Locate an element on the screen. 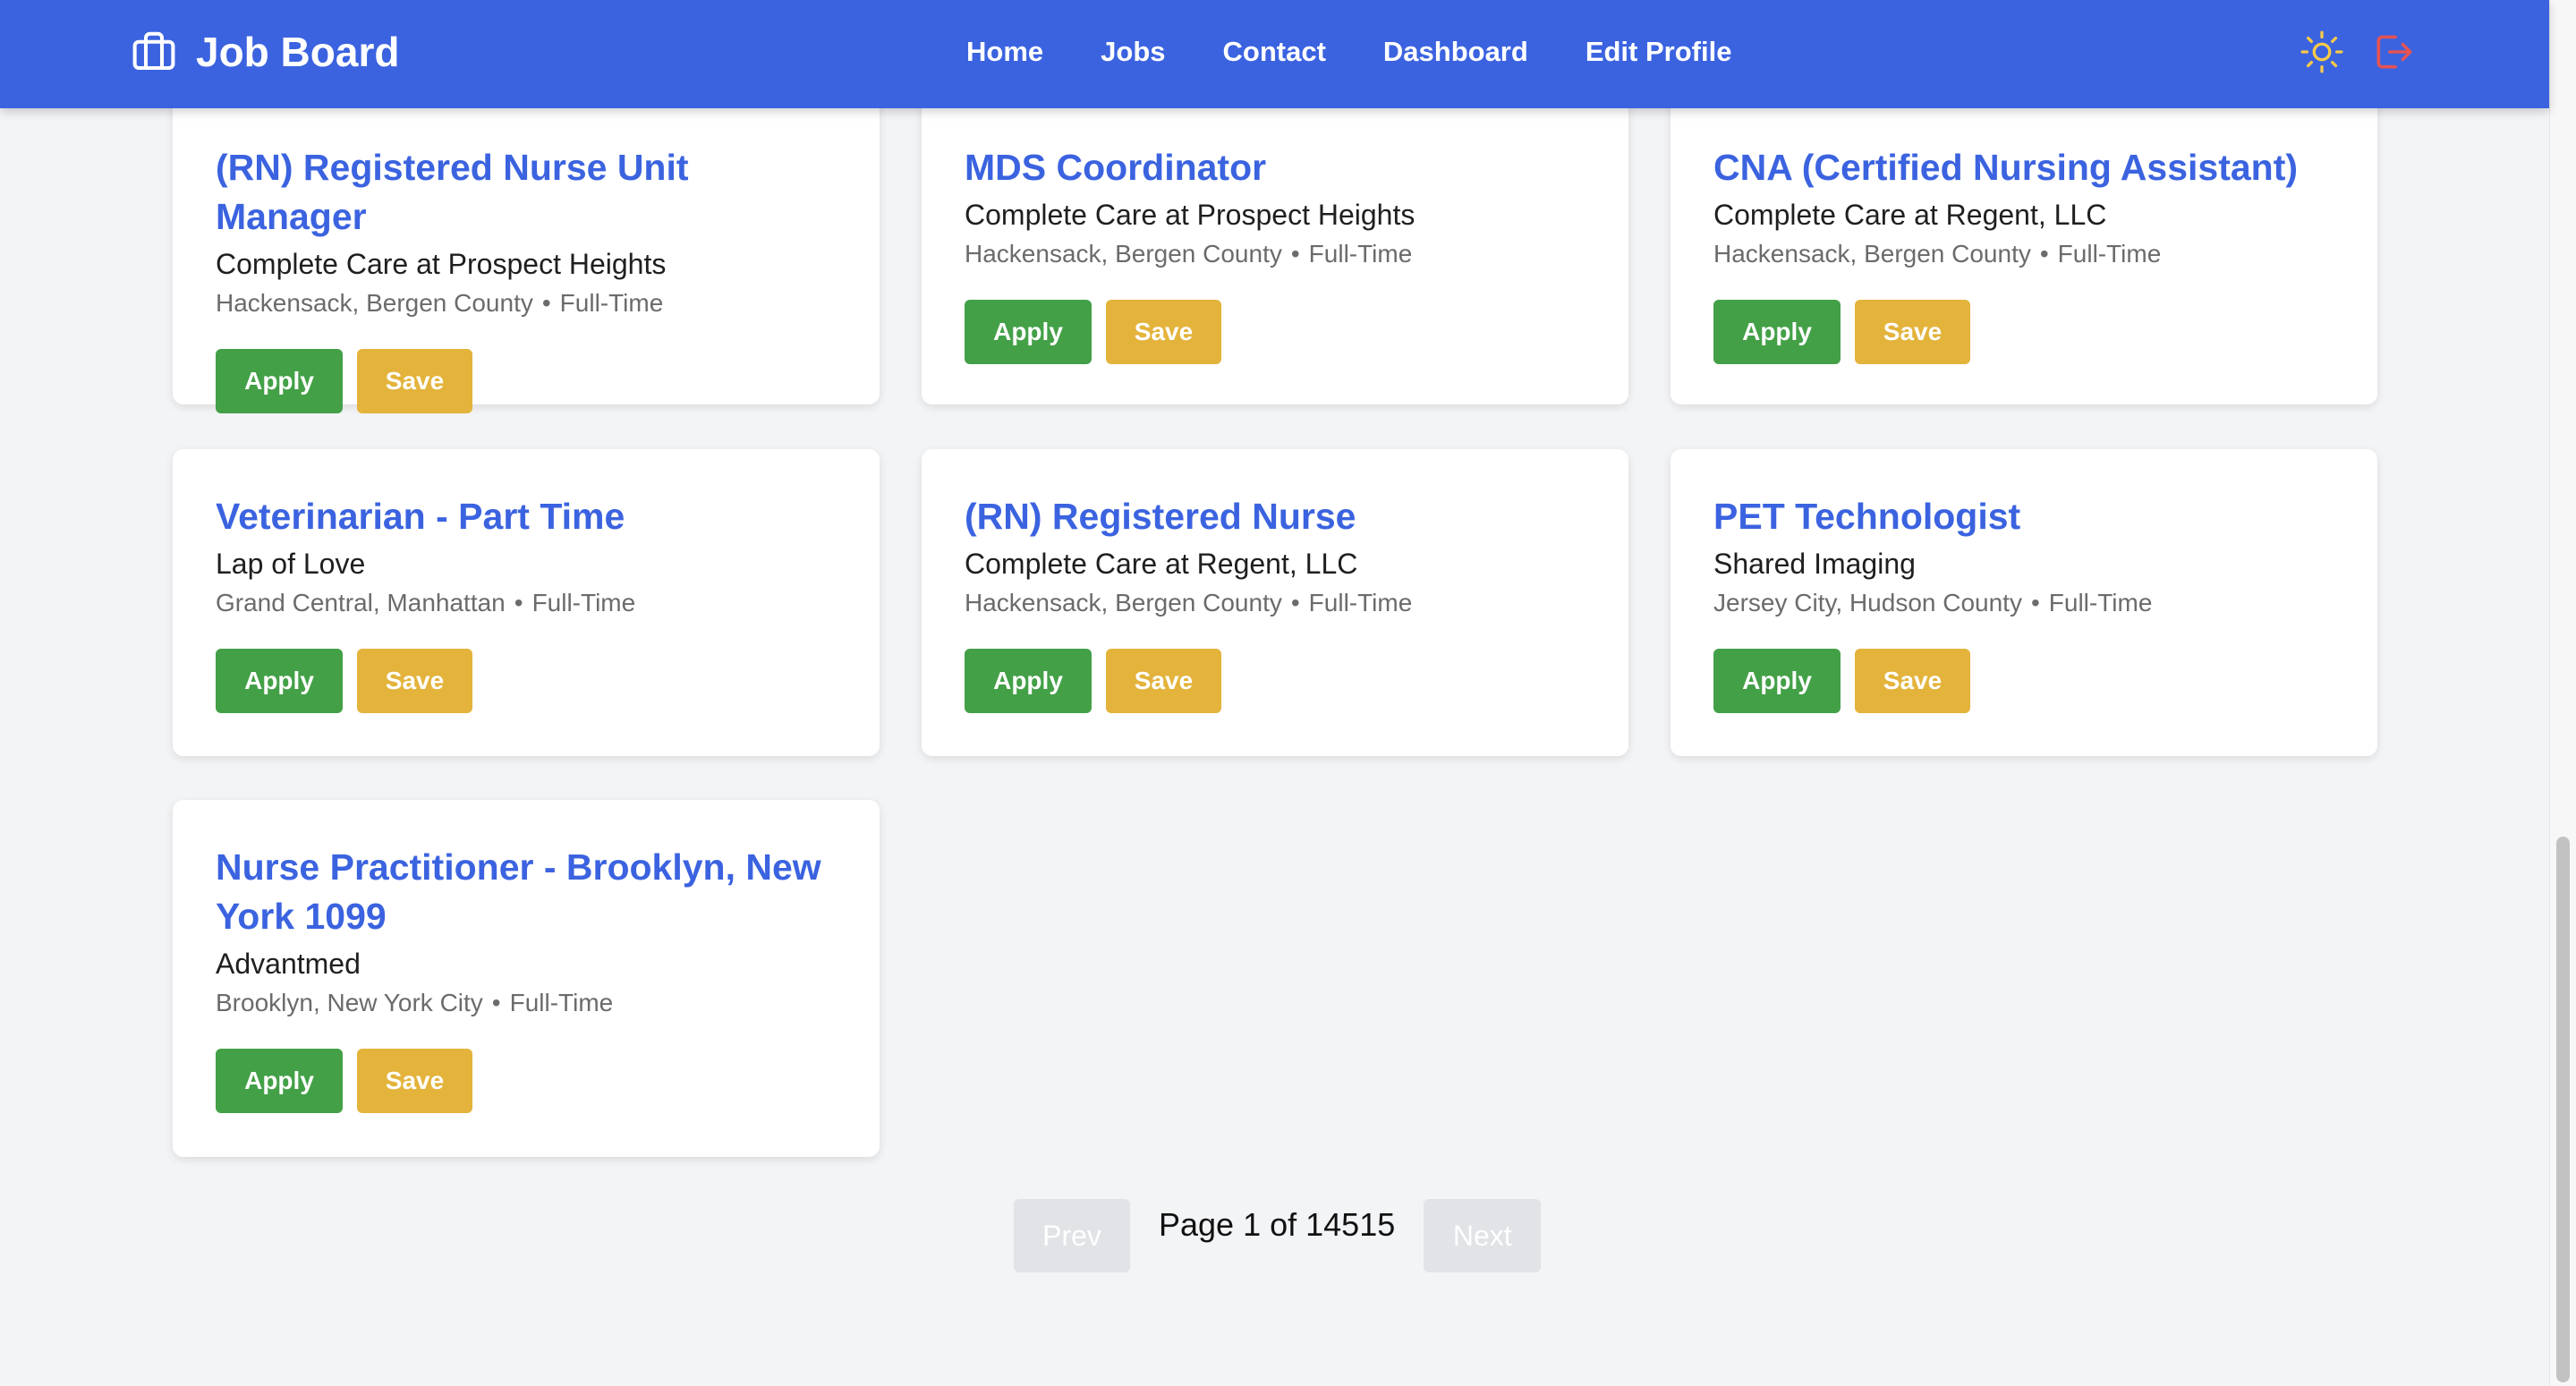  nav-link-dashboard: Dashboard is located at coordinates (1455, 52).